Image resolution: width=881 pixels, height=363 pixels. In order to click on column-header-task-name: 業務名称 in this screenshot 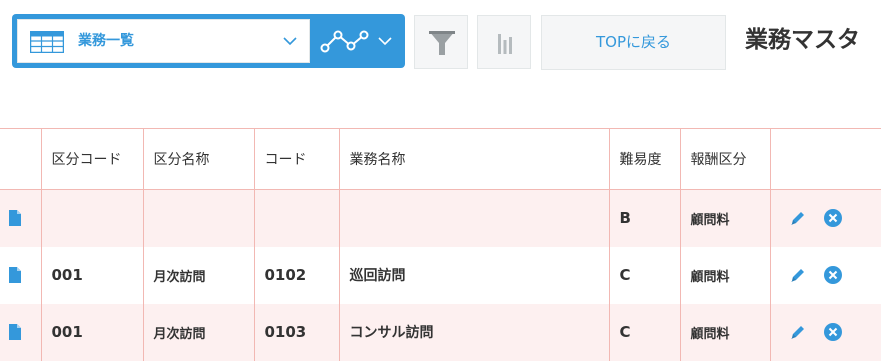, I will do `click(474, 159)`.